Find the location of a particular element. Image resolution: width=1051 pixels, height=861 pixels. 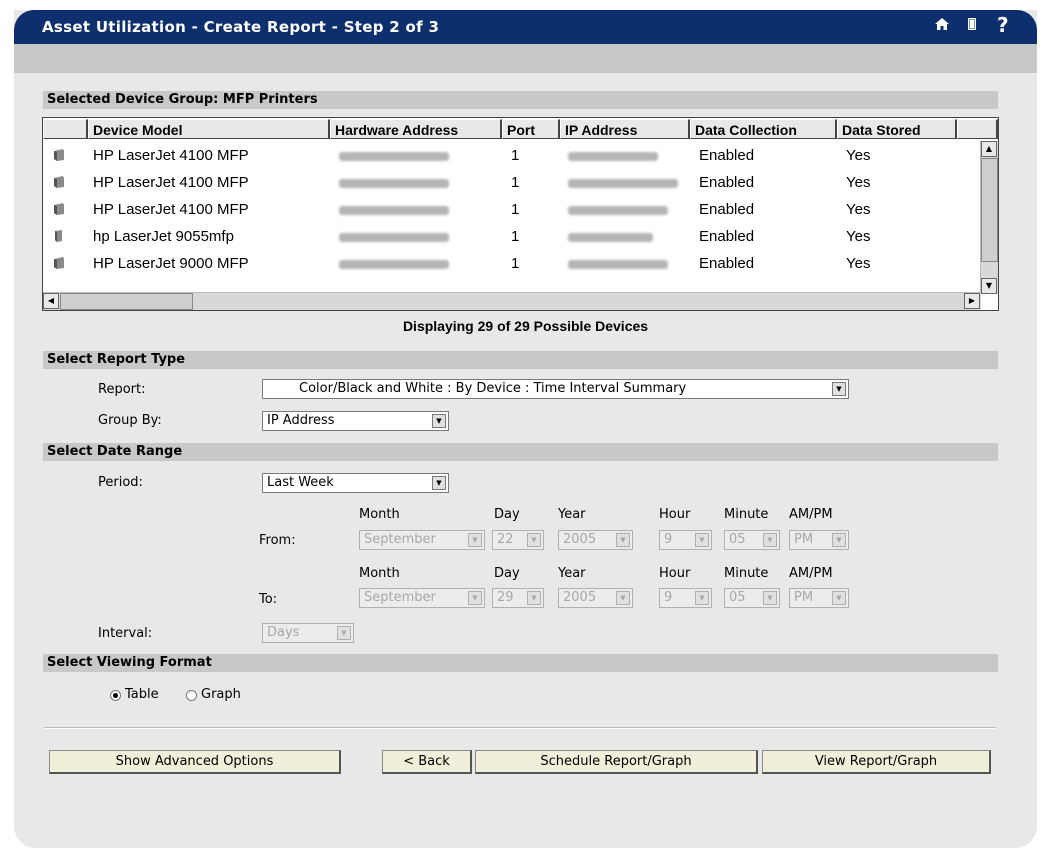

horizontal-scroll-thumb is located at coordinates (126, 301).